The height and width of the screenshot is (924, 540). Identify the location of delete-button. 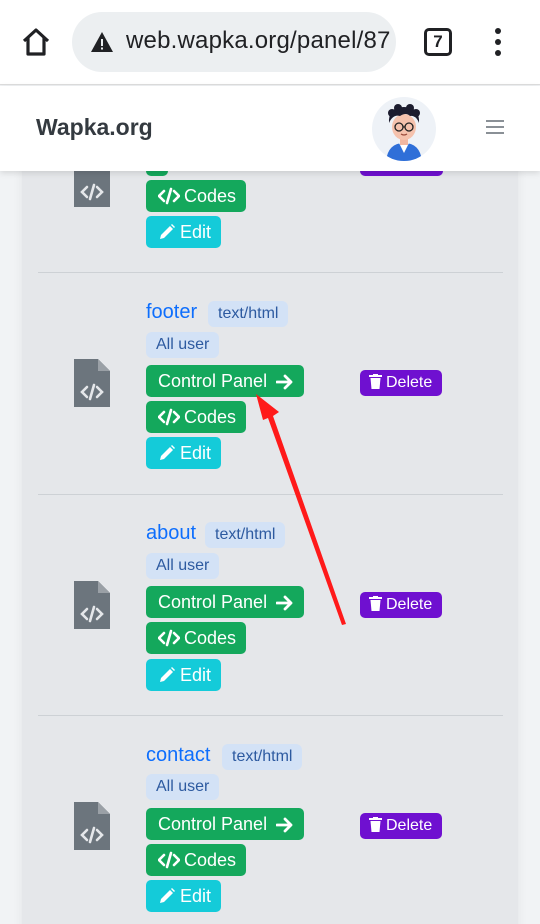
(401, 173).